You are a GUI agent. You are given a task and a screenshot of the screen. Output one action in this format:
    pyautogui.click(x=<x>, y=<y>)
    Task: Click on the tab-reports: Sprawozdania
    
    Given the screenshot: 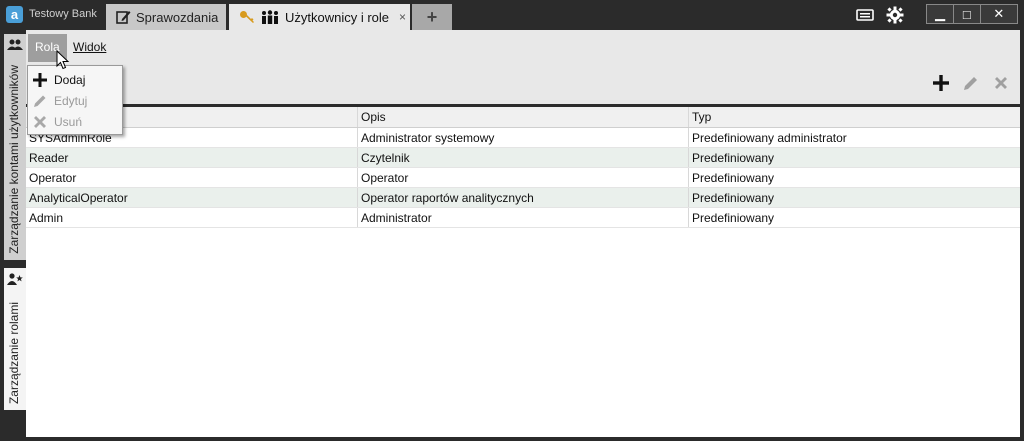 What is the action you would take?
    pyautogui.click(x=166, y=17)
    